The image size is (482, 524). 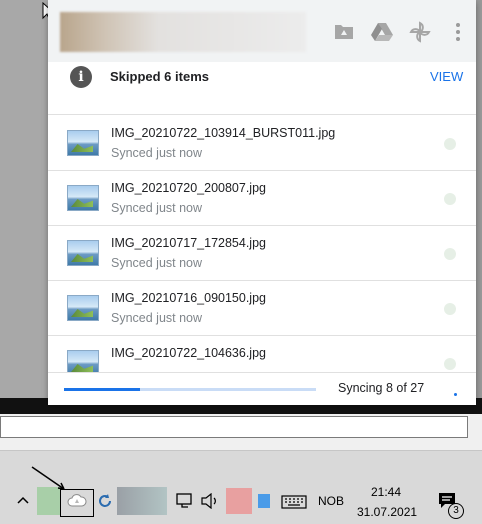 I want to click on photos-icon, so click(x=420, y=32).